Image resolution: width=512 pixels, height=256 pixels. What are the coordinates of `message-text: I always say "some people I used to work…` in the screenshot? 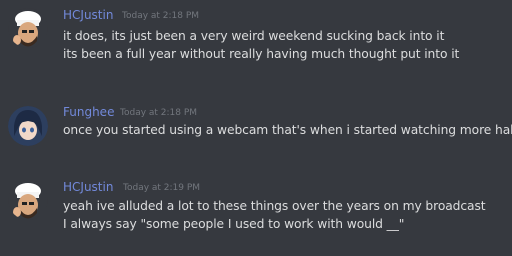 It's located at (234, 224).